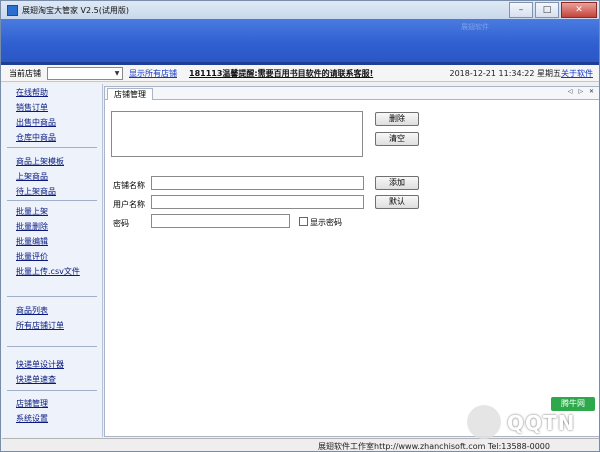 The width and height of the screenshot is (600, 452). I want to click on sidebar-item-batch-upload-csv: 批量上传.csv文件, so click(48, 271).